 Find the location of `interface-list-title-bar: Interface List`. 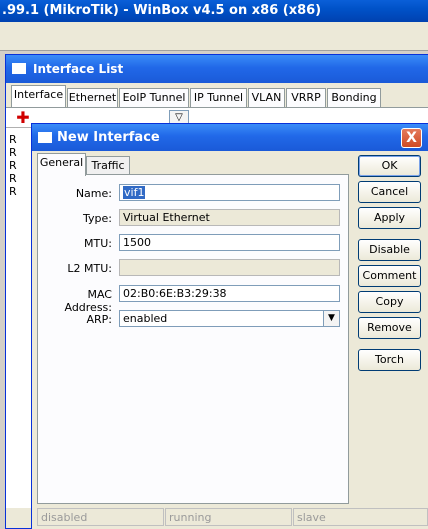

interface-list-title-bar: Interface List is located at coordinates (217, 69).